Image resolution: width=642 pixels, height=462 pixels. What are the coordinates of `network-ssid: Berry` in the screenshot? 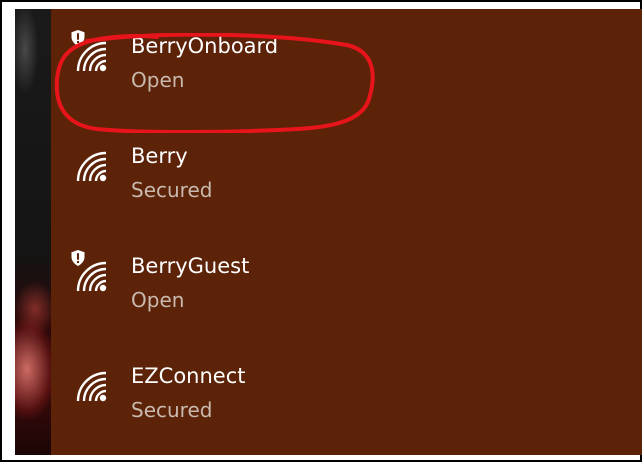 It's located at (159, 156).